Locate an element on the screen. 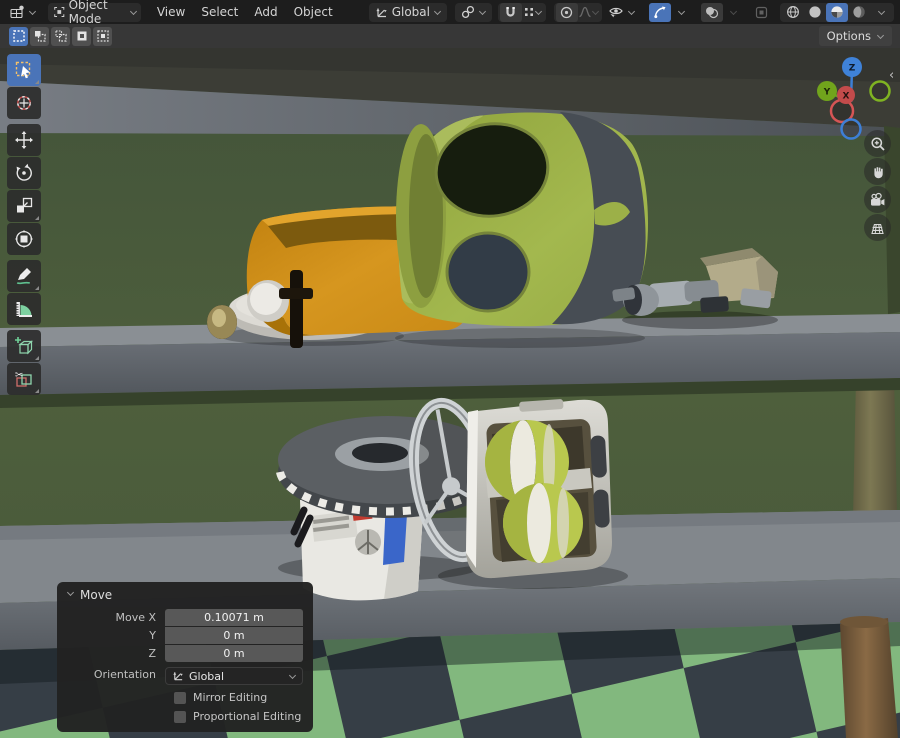 The image size is (900, 738). select-set-icon is located at coordinates (18, 36).